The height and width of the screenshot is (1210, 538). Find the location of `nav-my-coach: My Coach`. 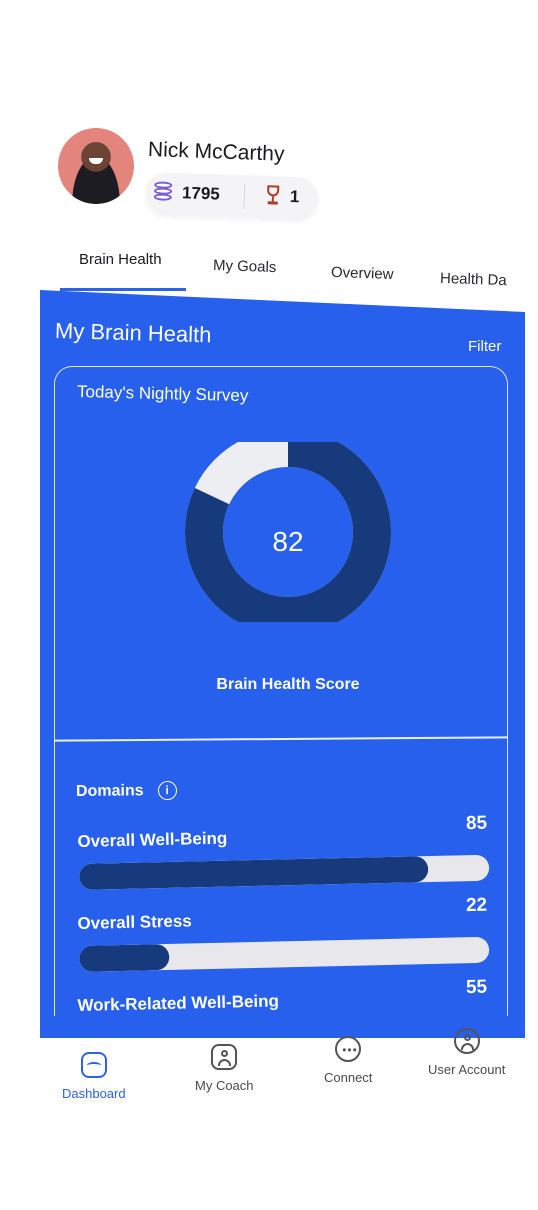

nav-my-coach: My Coach is located at coordinates (224, 1068).